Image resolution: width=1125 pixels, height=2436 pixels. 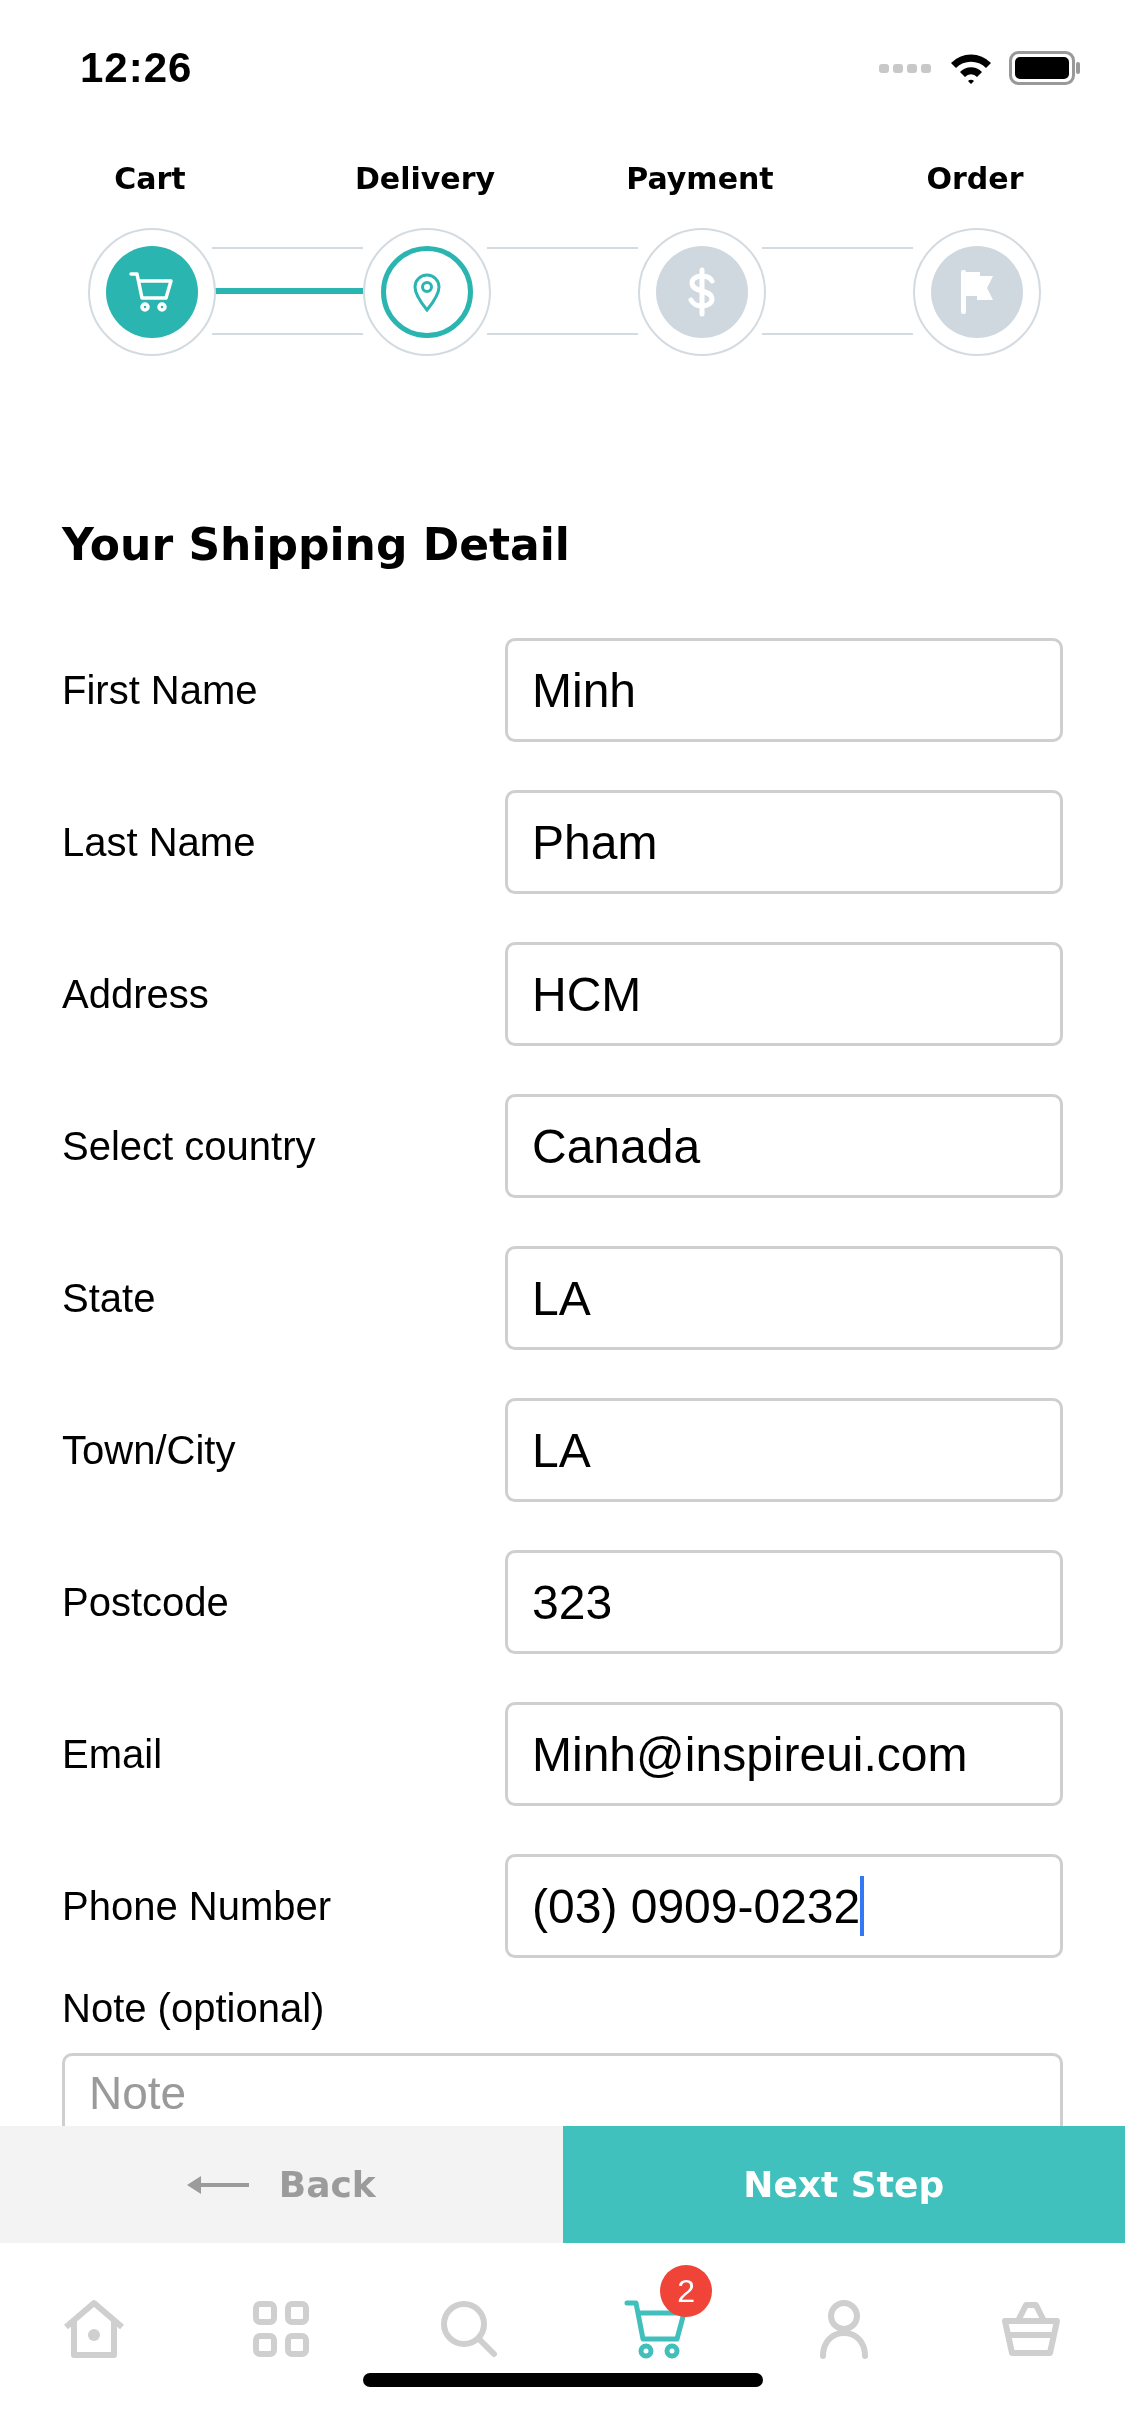 I want to click on field-label: First Name, so click(x=160, y=690).